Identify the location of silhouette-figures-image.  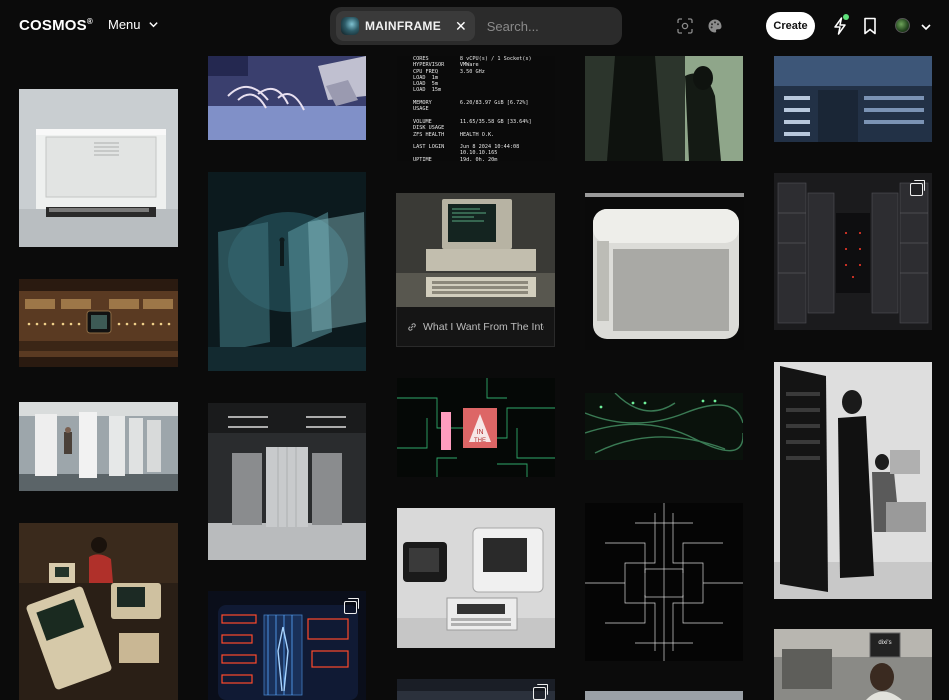
(664, 108).